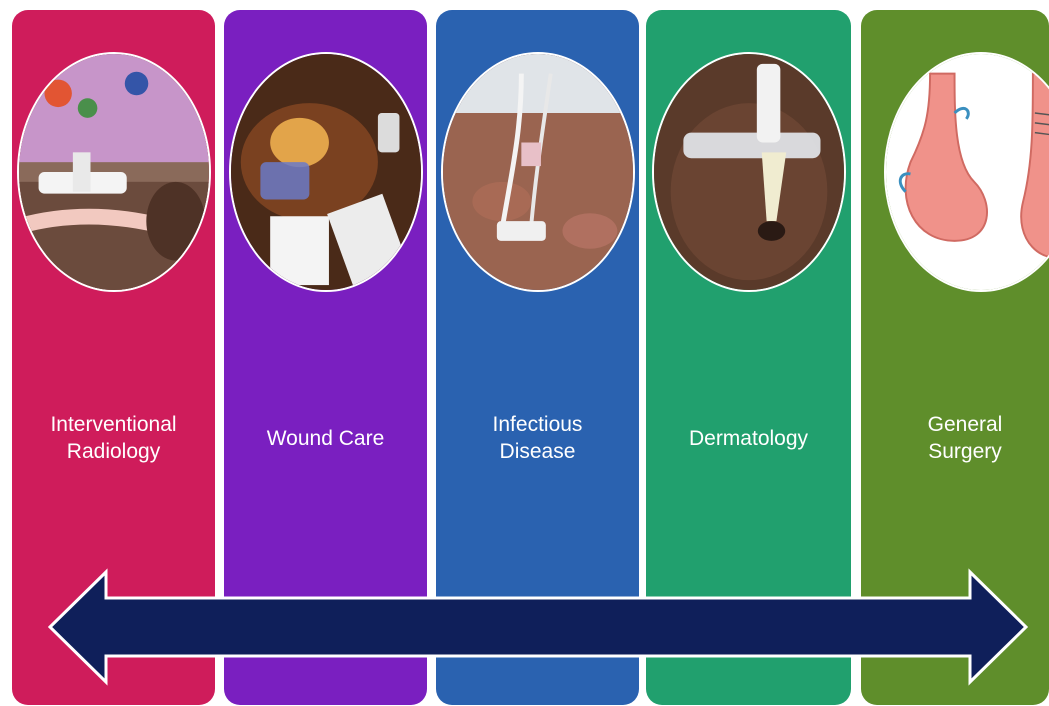 The width and height of the screenshot is (1049, 706). Describe the element at coordinates (113, 438) in the screenshot. I see `panel-label: Interventional Radiology` at that location.